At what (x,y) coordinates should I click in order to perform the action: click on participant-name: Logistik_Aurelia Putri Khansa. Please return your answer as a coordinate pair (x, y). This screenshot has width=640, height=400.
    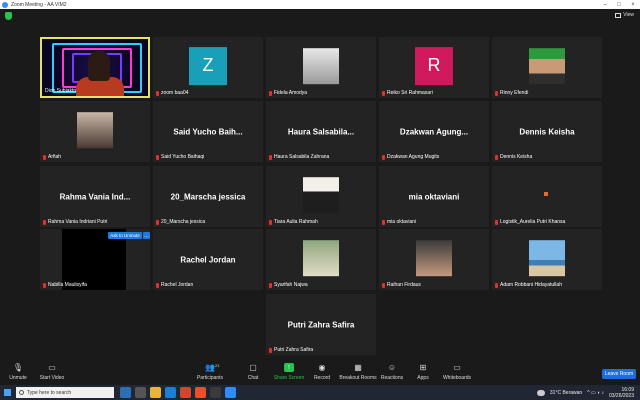
    Looking at the image, I should click on (530, 222).